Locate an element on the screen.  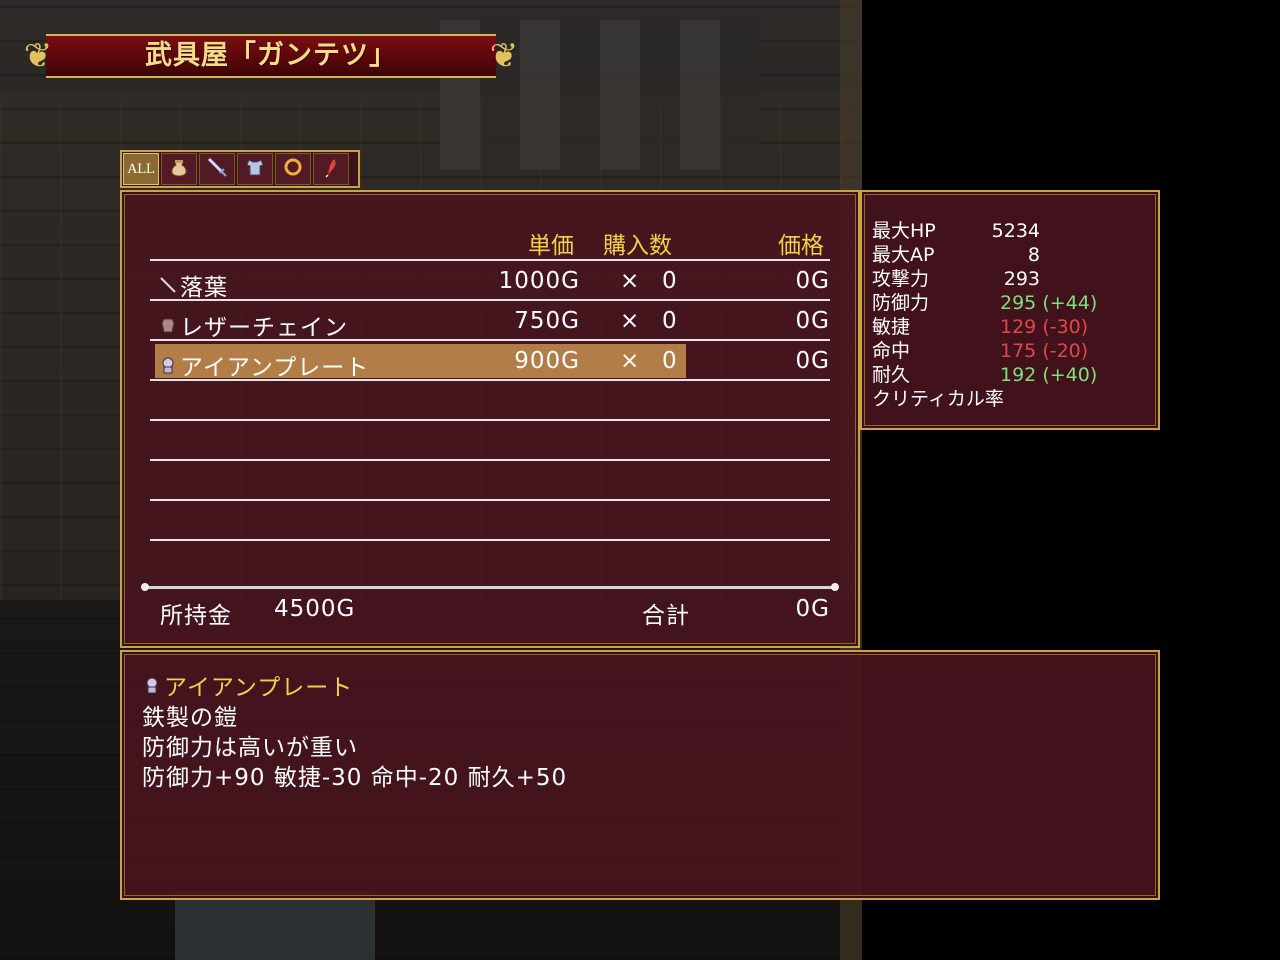
stat-row: 最大HP 5234 is located at coordinates (1002, 231).